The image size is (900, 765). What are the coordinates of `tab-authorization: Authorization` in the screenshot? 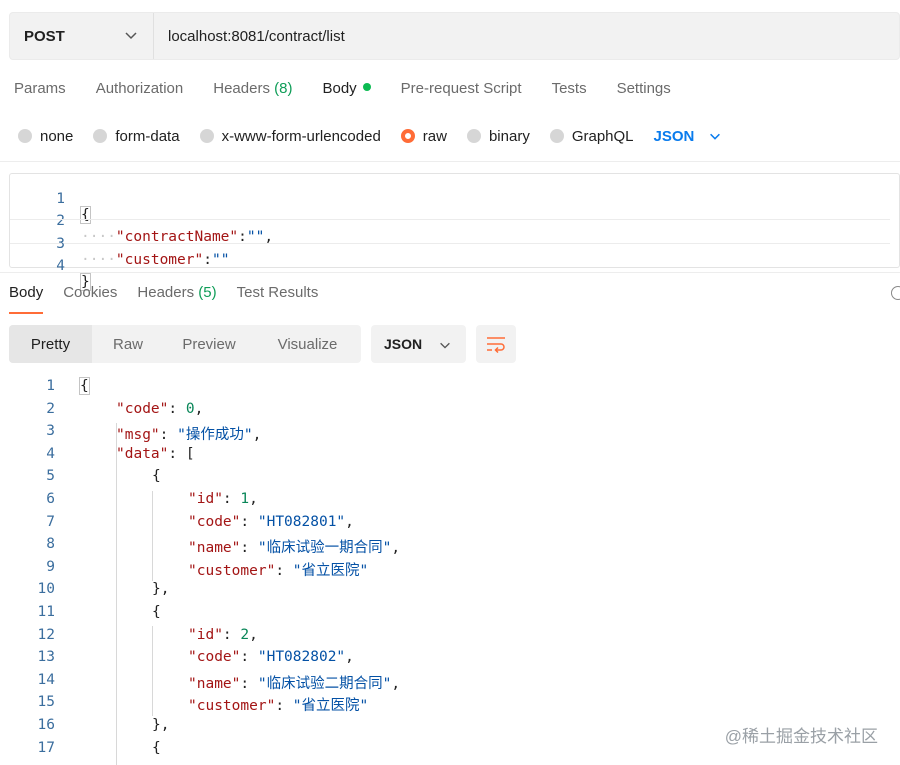 It's located at (140, 92).